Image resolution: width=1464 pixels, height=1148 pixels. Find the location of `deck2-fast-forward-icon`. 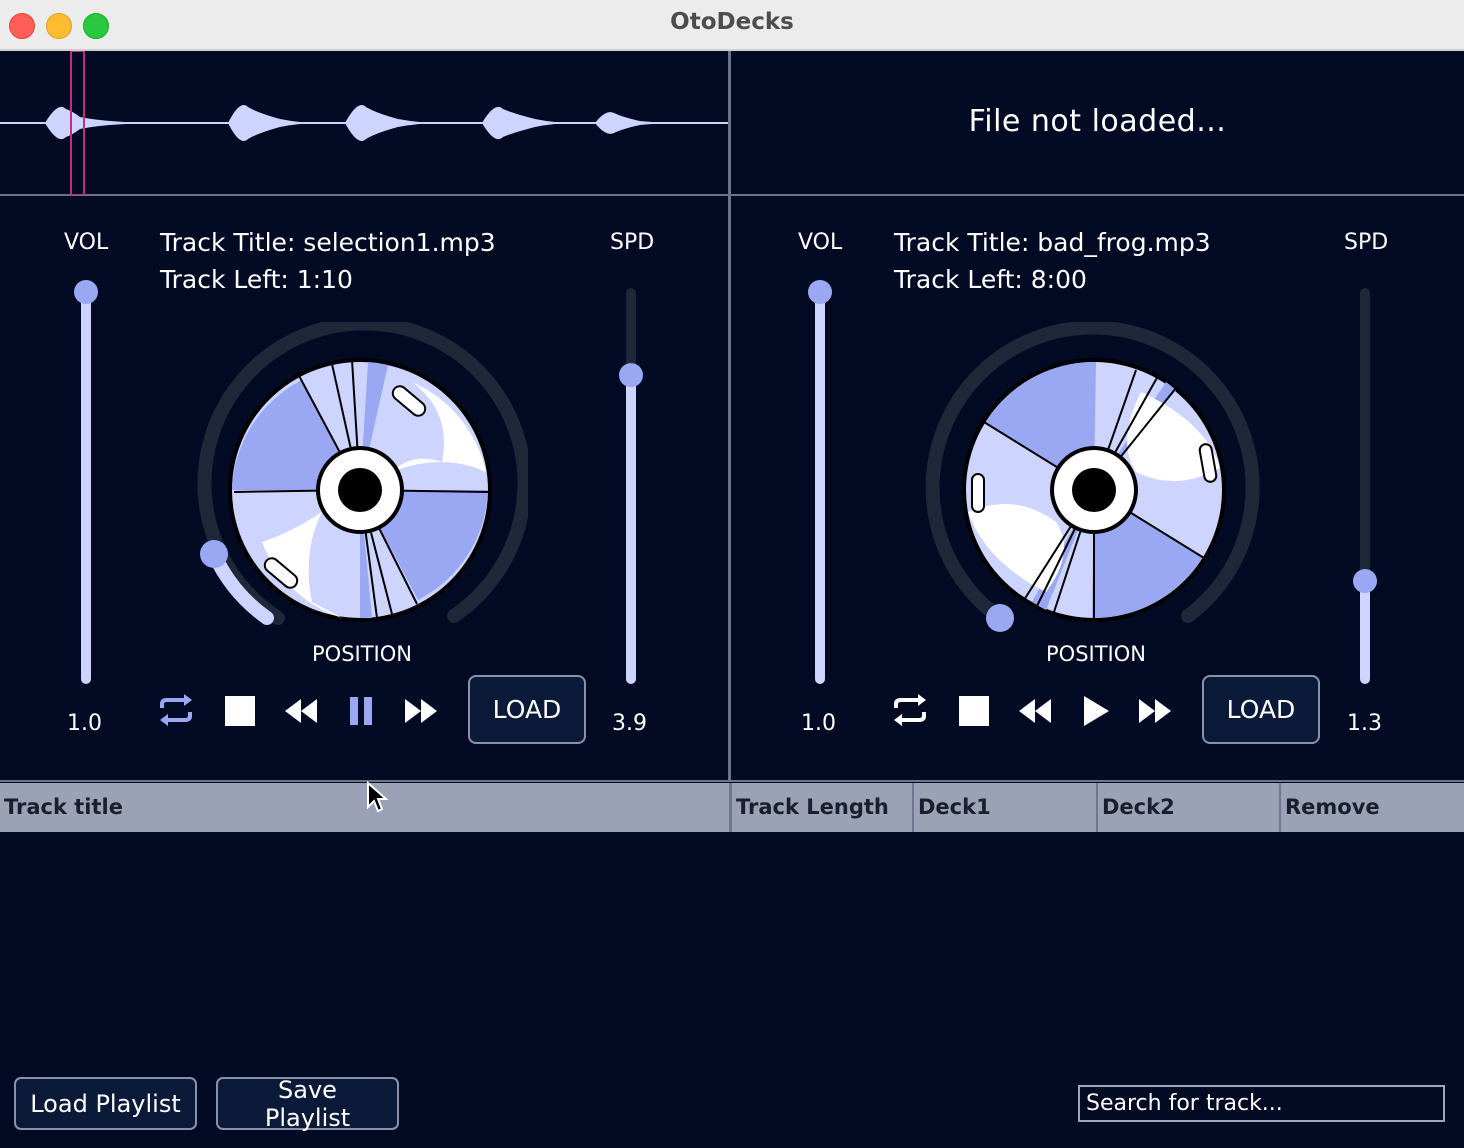

deck2-fast-forward-icon is located at coordinates (1155, 711).